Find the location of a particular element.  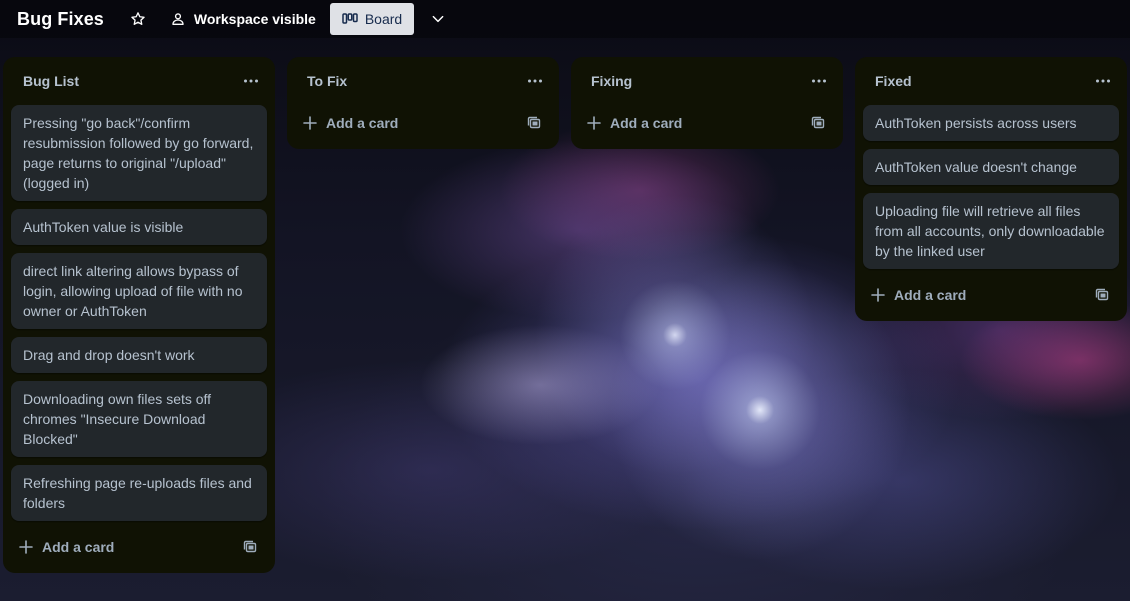

list-title: Bug List is located at coordinates (51, 81).